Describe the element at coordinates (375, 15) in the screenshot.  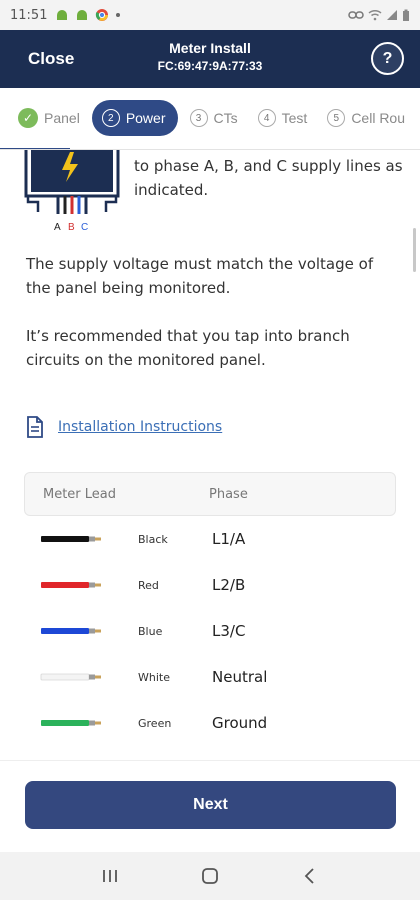
I see `wifi-icon` at that location.